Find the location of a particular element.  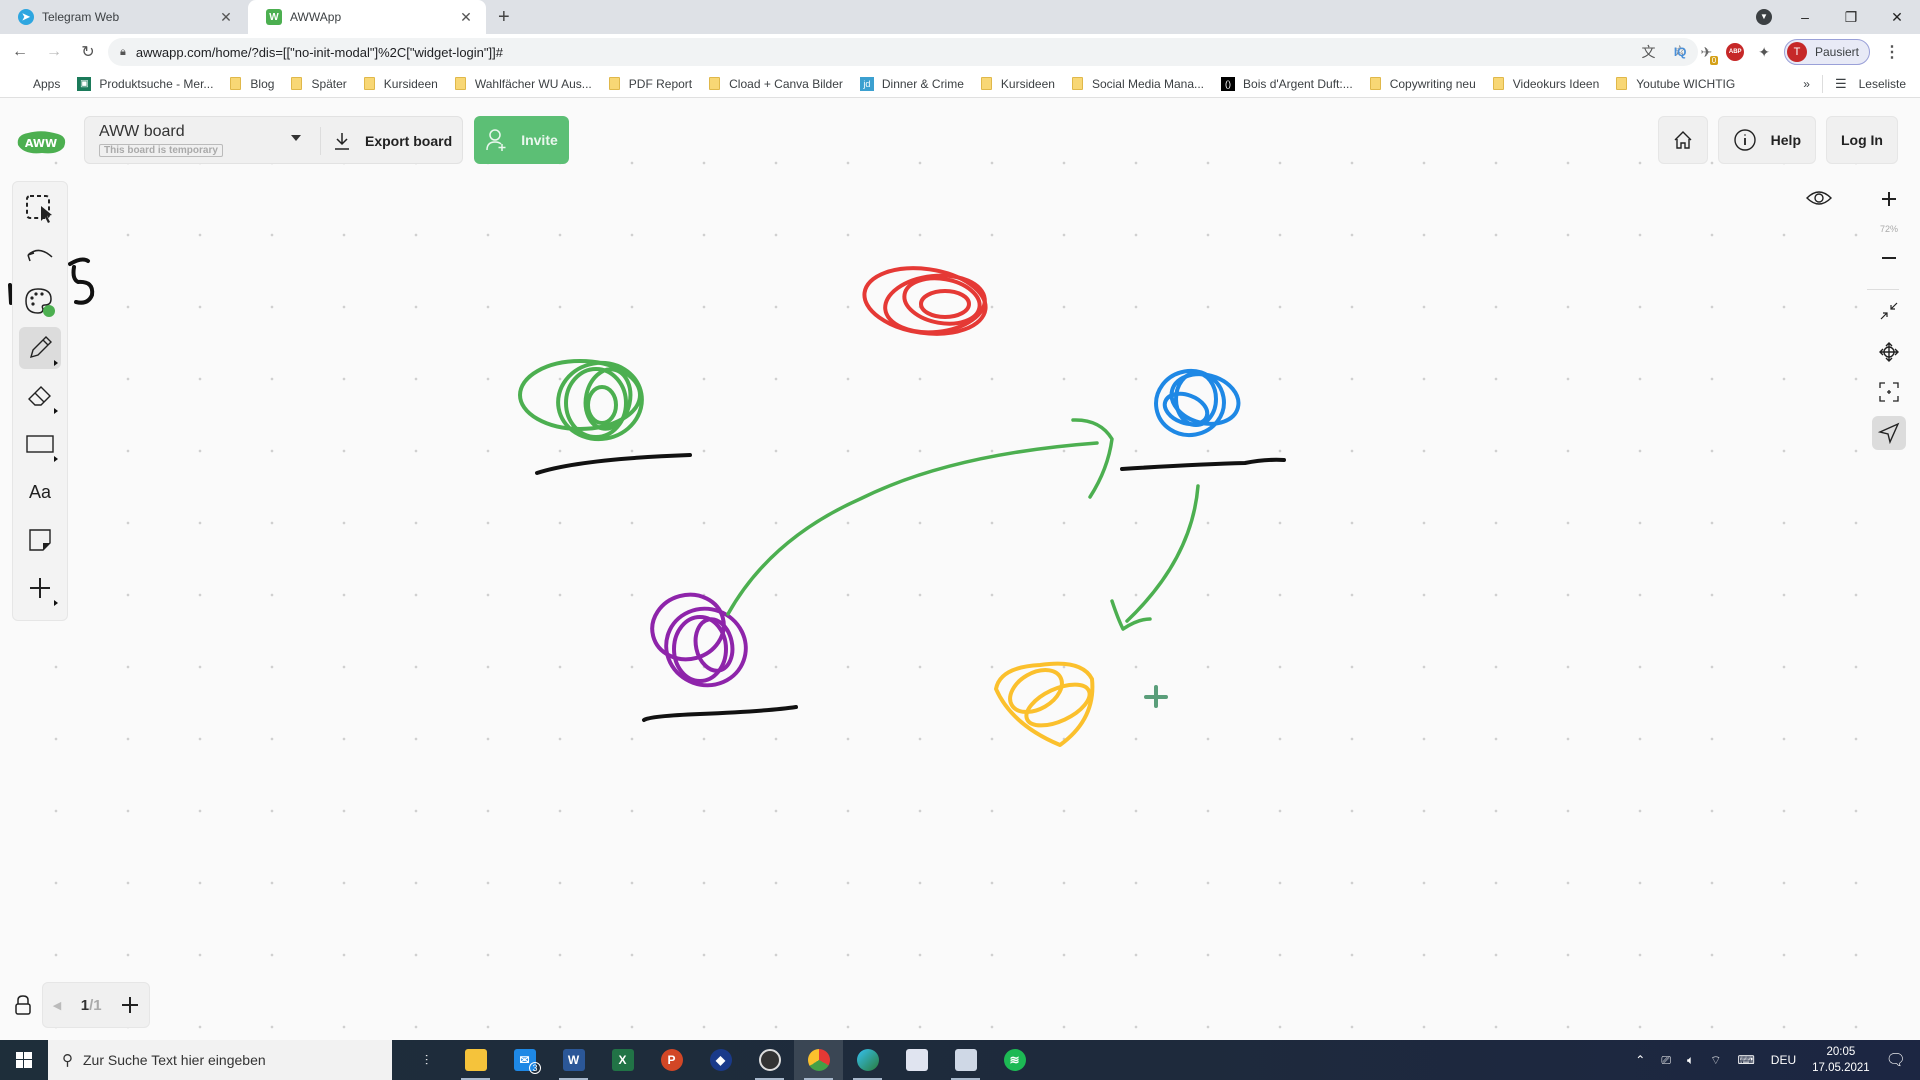

obs-icon is located at coordinates (769, 1060).